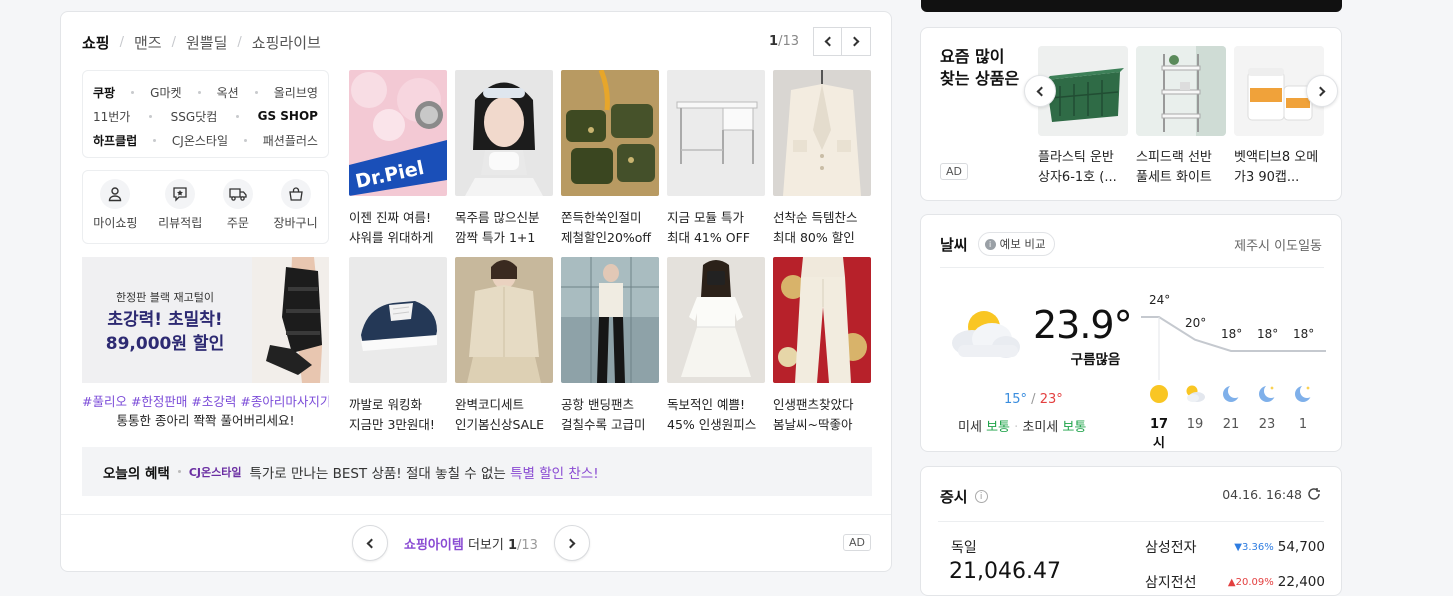  Describe the element at coordinates (1195, 424) in the screenshot. I see `hourly-time: 19` at that location.